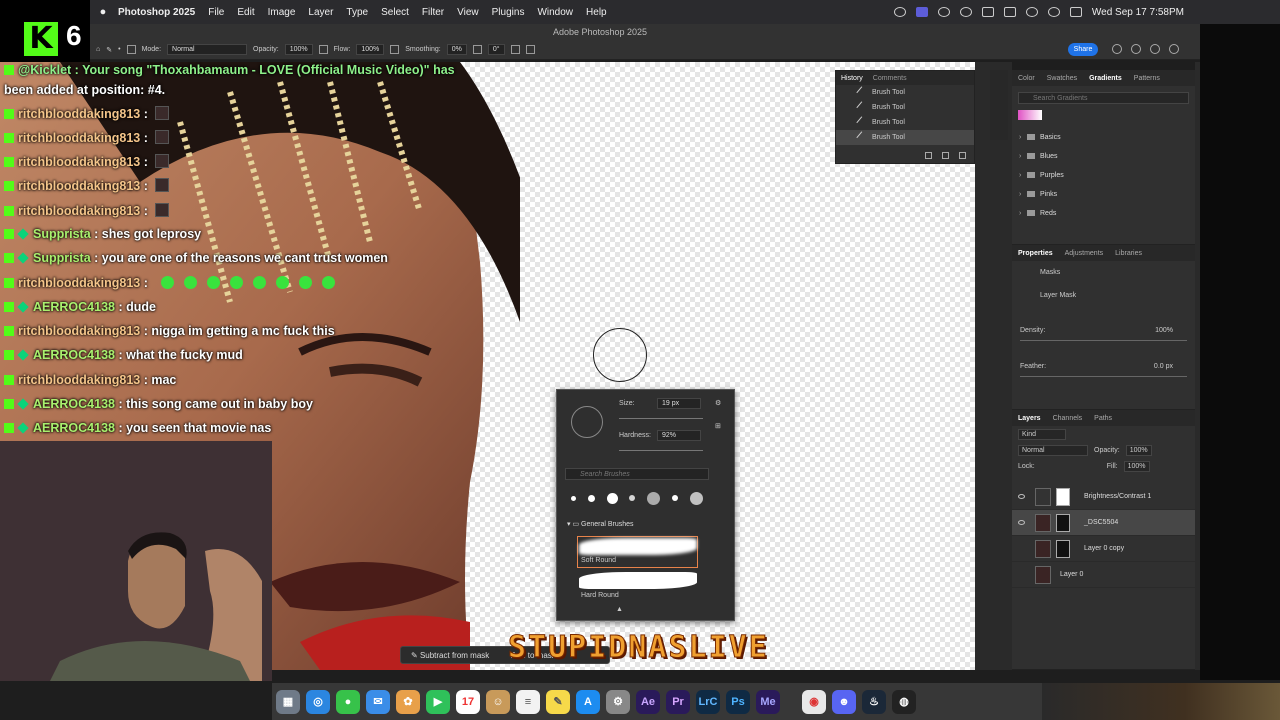 This screenshot has height=720, width=1280. What do you see at coordinates (530, 49) in the screenshot?
I see `symmetry-icon` at bounding box center [530, 49].